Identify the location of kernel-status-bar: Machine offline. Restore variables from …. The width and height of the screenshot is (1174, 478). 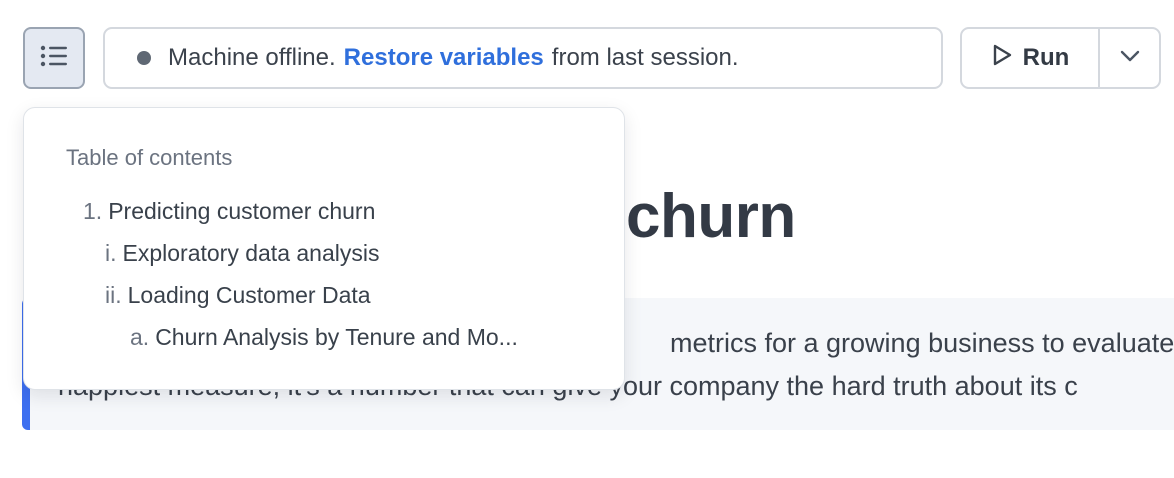
(523, 58).